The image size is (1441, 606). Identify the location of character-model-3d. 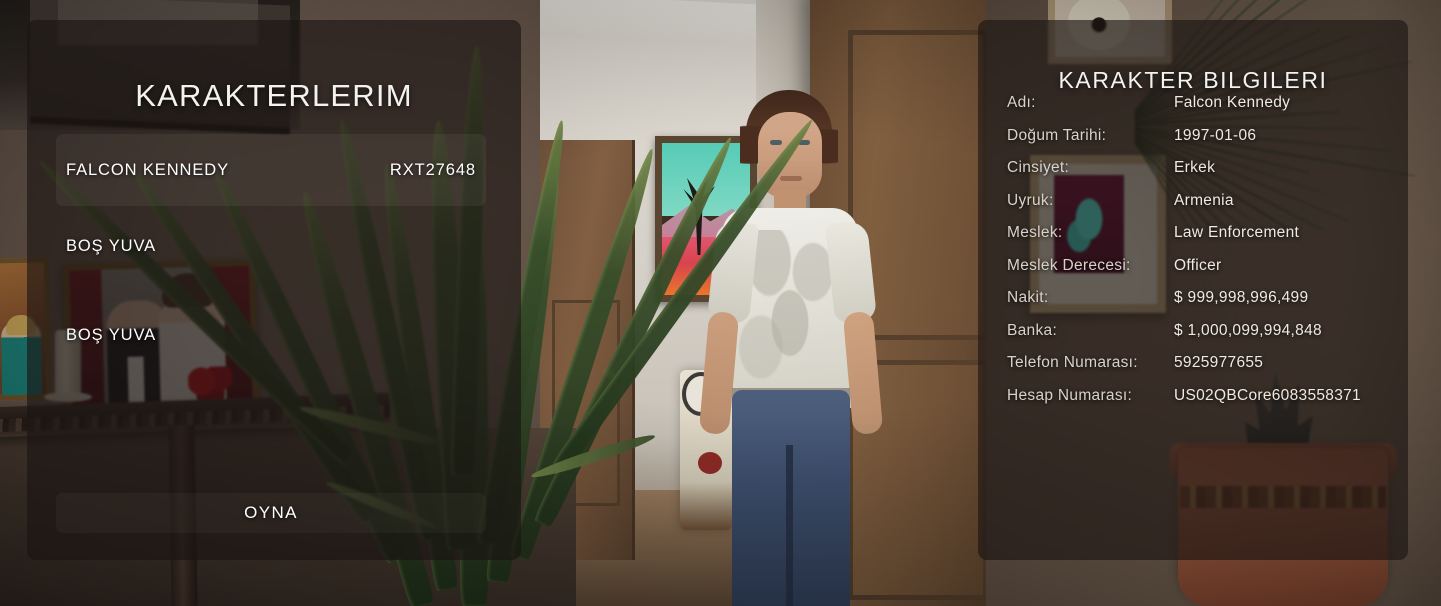
(805, 348).